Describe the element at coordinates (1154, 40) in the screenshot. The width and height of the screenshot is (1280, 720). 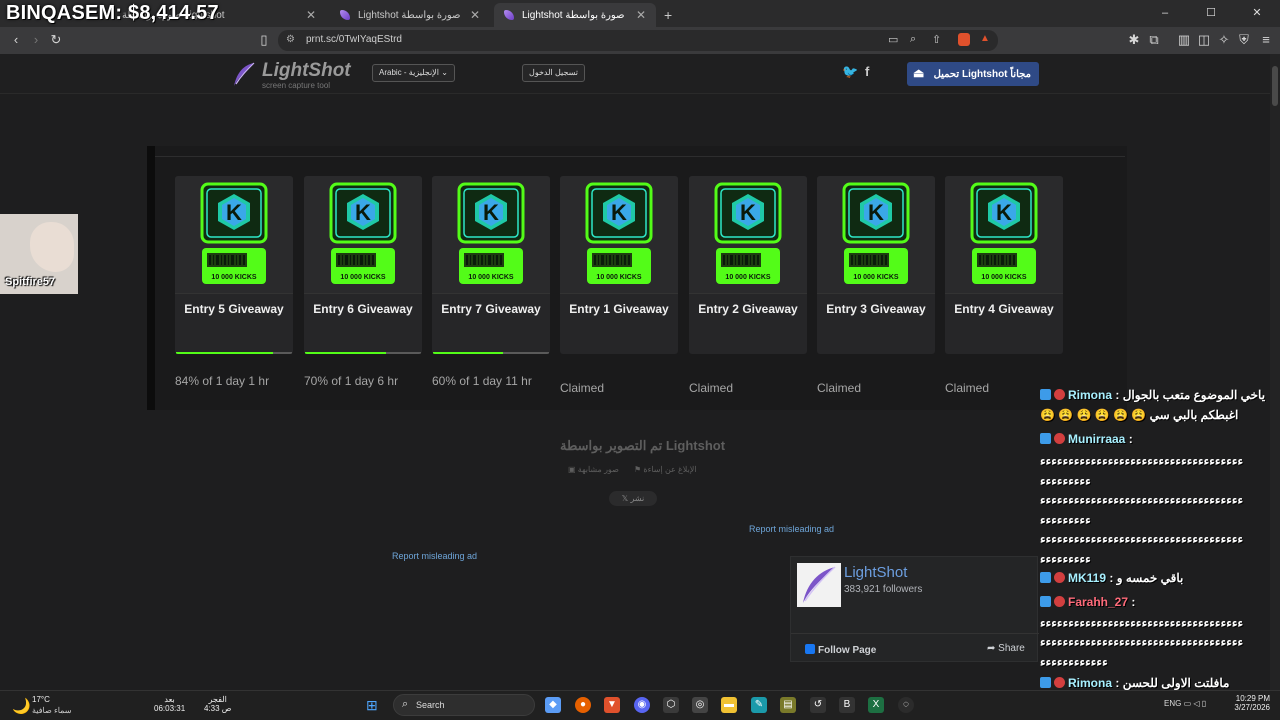
I see `sync-icon: ⧉` at that location.